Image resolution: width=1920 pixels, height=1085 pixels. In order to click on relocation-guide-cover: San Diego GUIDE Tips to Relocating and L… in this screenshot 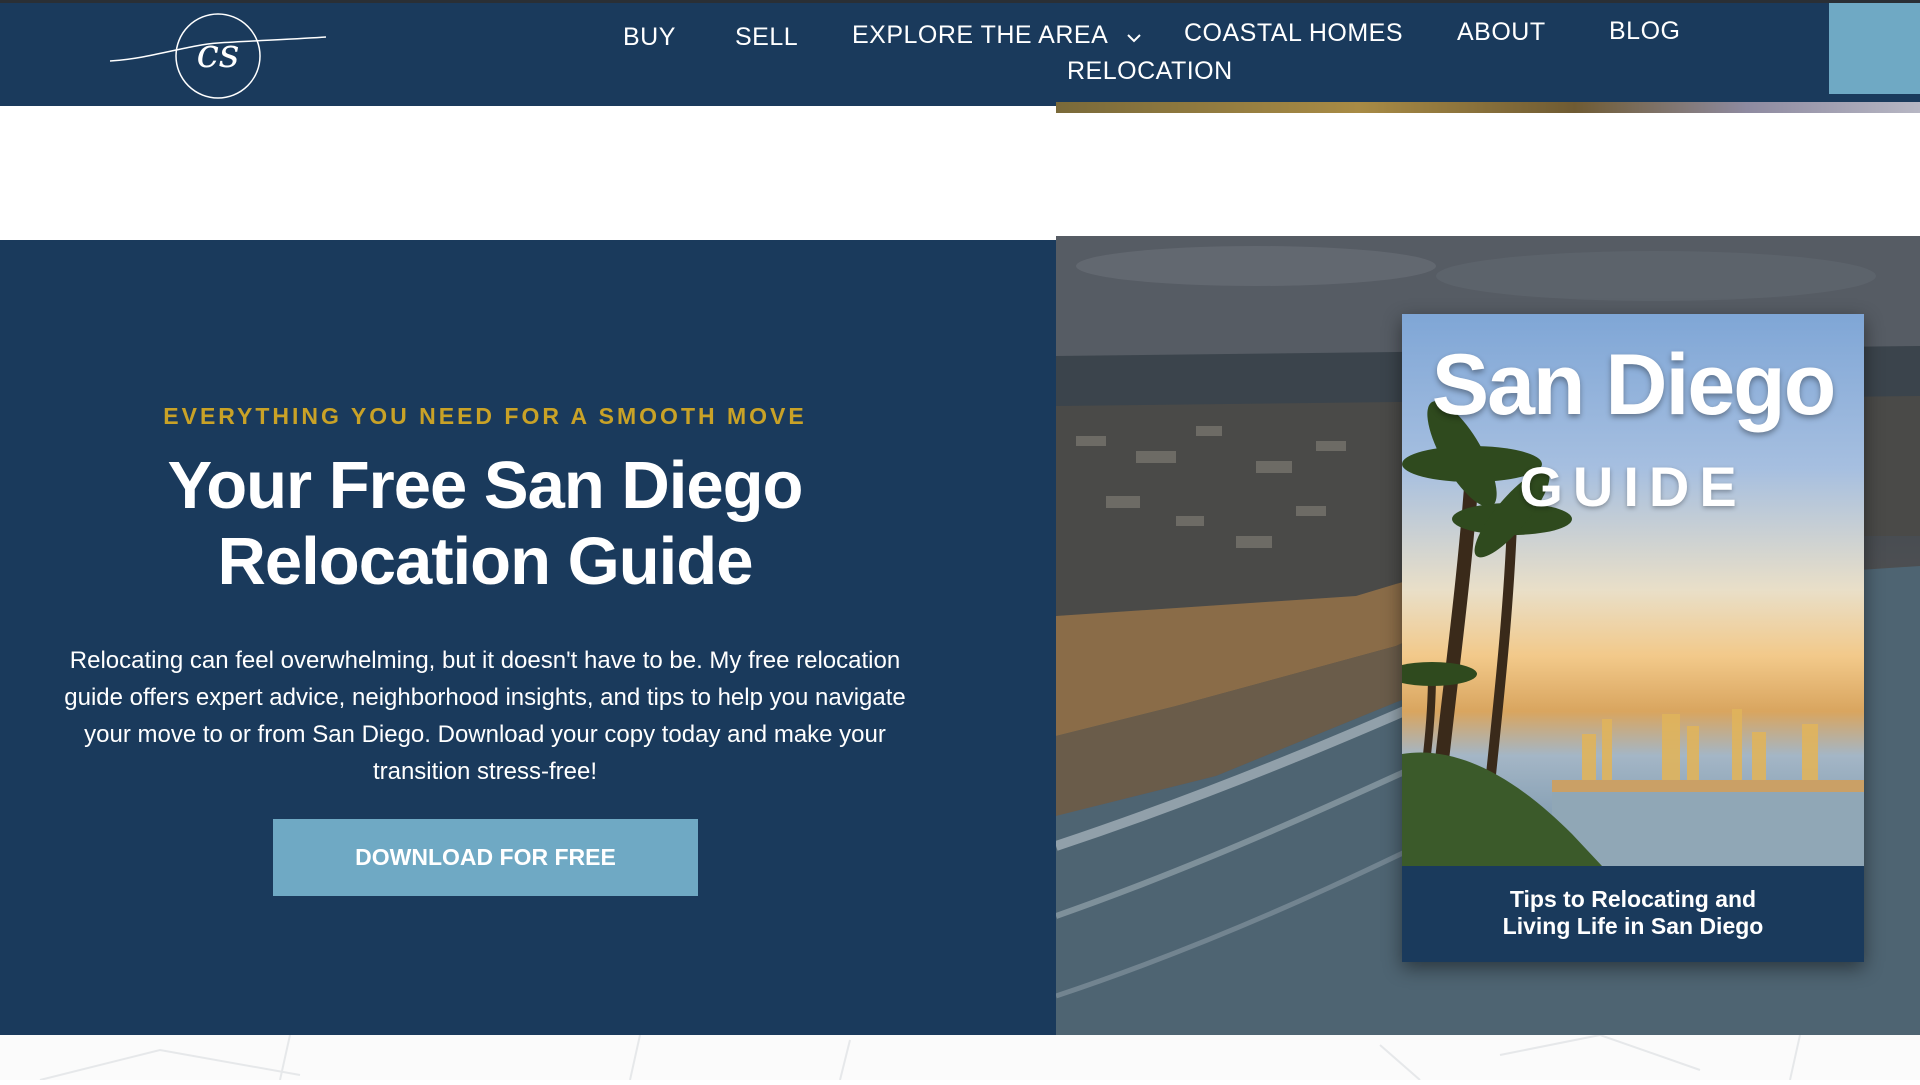, I will do `click(1633, 638)`.